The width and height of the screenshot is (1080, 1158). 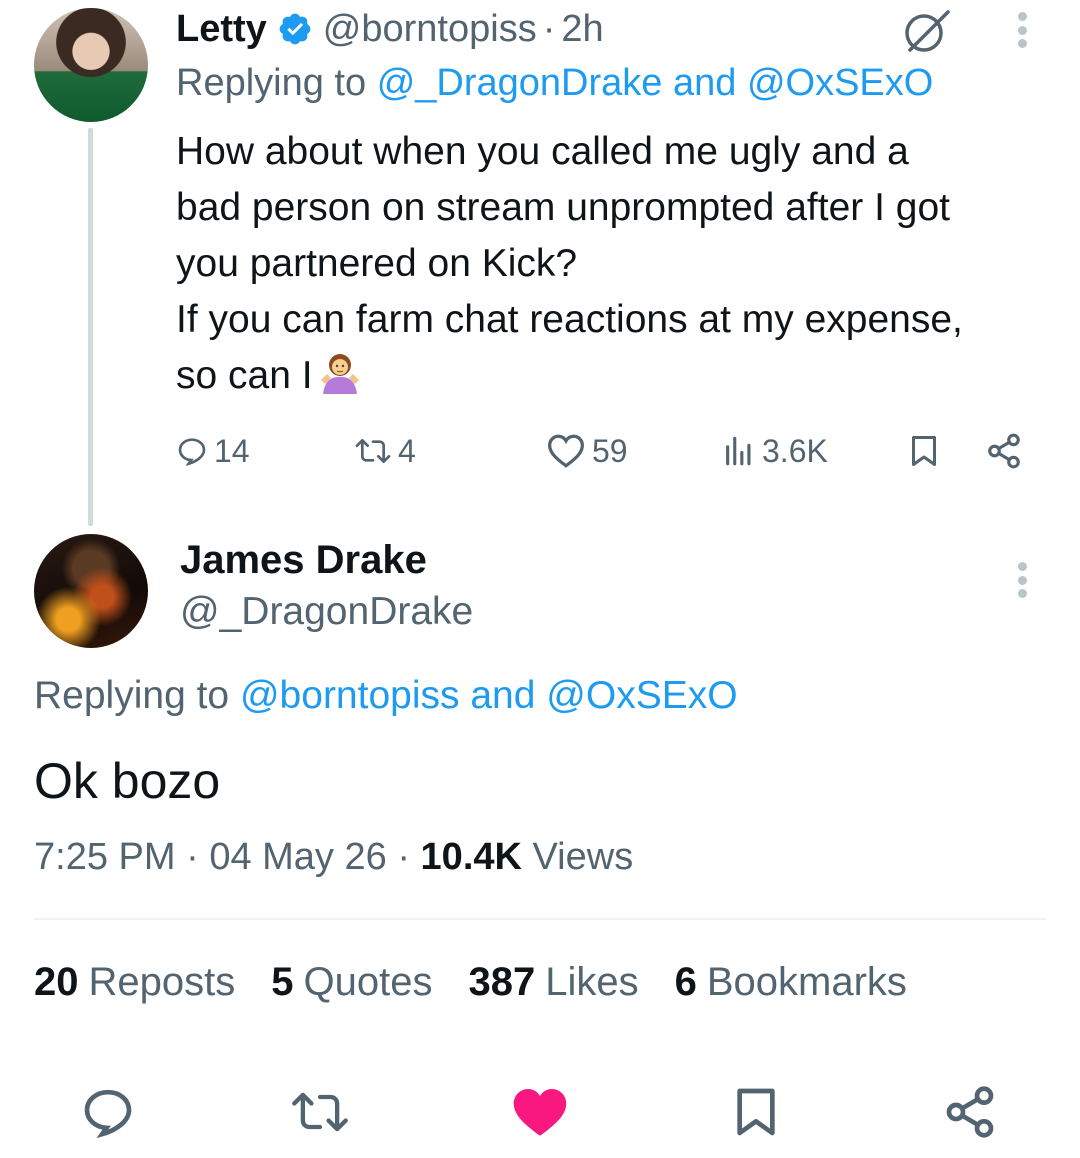 I want to click on reply-header: Letty @borntopiss · 2h, so click(x=390, y=29).